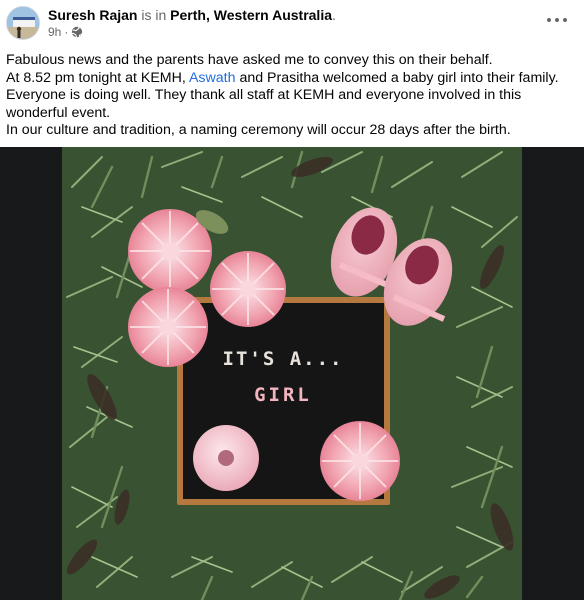  What do you see at coordinates (212, 78) in the screenshot?
I see `mention-link: Aswath` at bounding box center [212, 78].